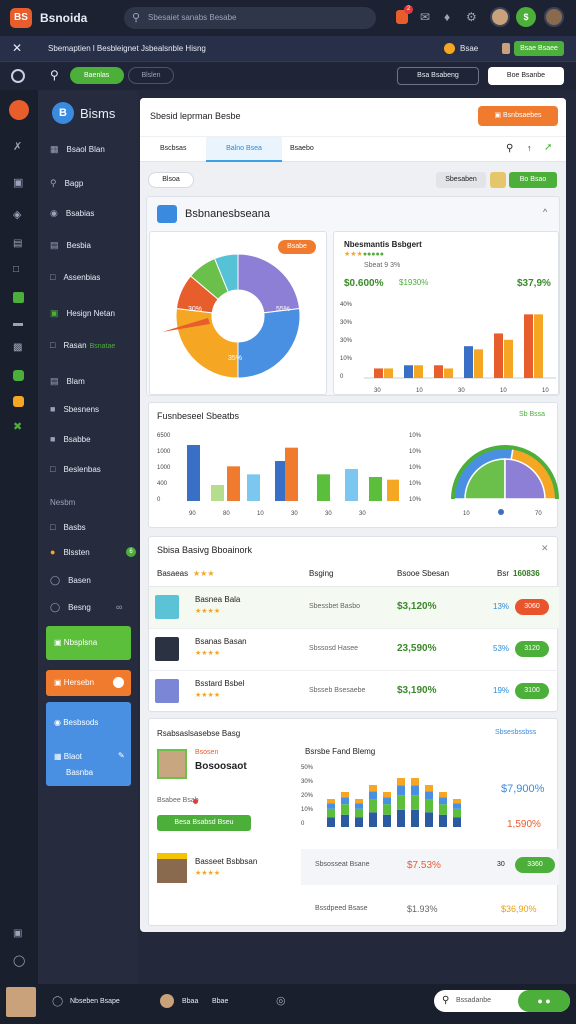 Image resolution: width=576 pixels, height=1024 pixels. Describe the element at coordinates (88, 744) in the screenshot. I see `sidebar-blue-panel: ◉ Besbsods ▦ Blaot ✎ Basnba` at that location.